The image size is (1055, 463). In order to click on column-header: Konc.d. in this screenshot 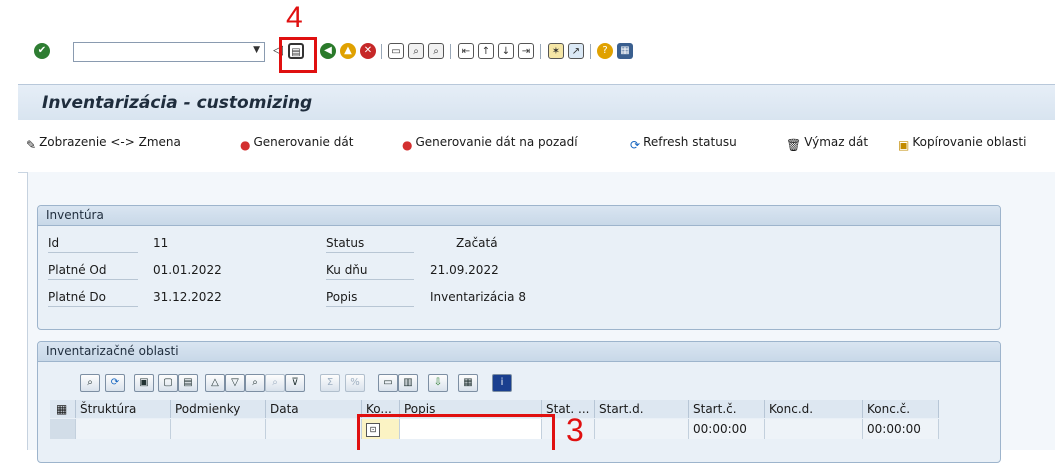, I will do `click(814, 409)`.